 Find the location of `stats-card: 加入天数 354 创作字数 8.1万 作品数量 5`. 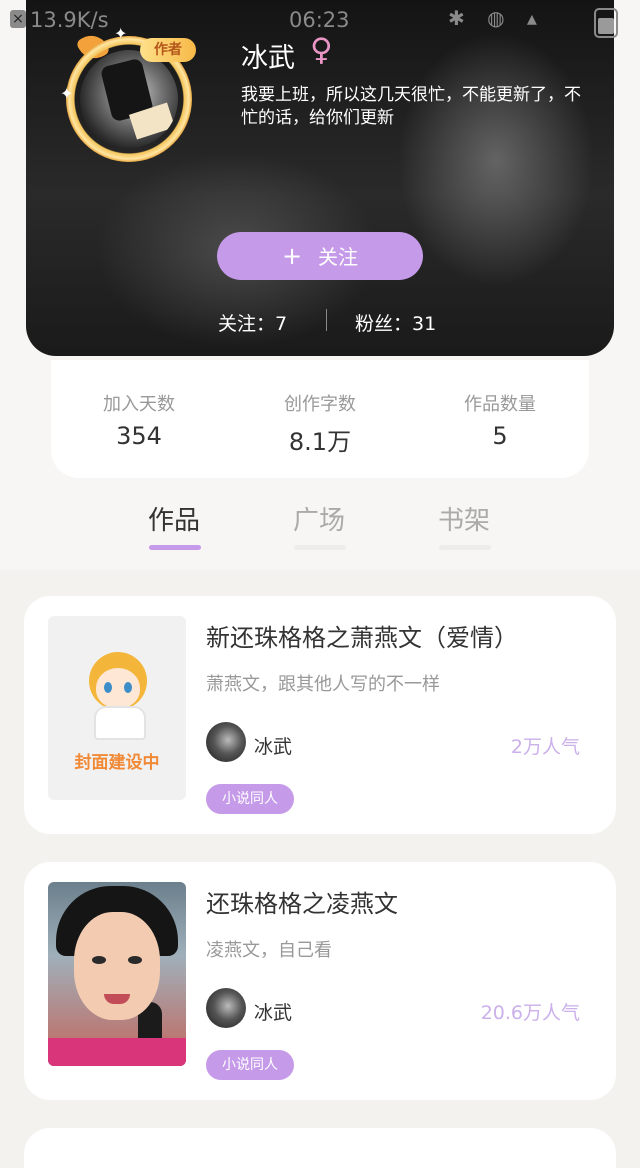

stats-card: 加入天数 354 创作字数 8.1万 作品数量 5 is located at coordinates (320, 419).